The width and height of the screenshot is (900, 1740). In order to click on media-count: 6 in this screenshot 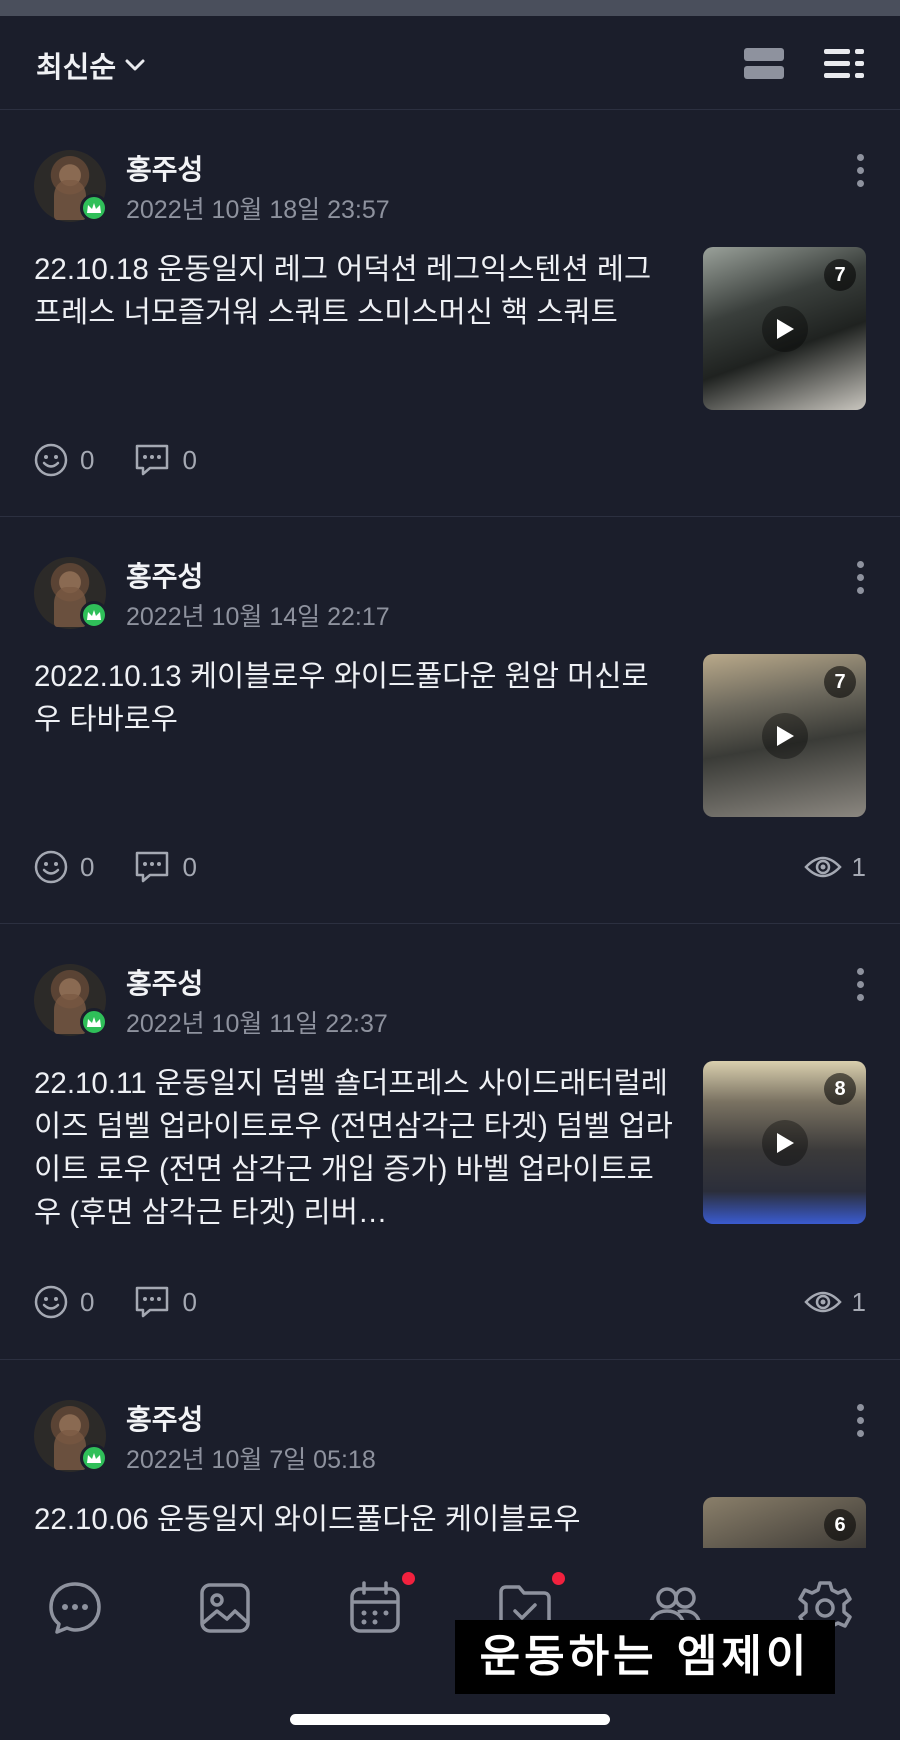, I will do `click(840, 1525)`.